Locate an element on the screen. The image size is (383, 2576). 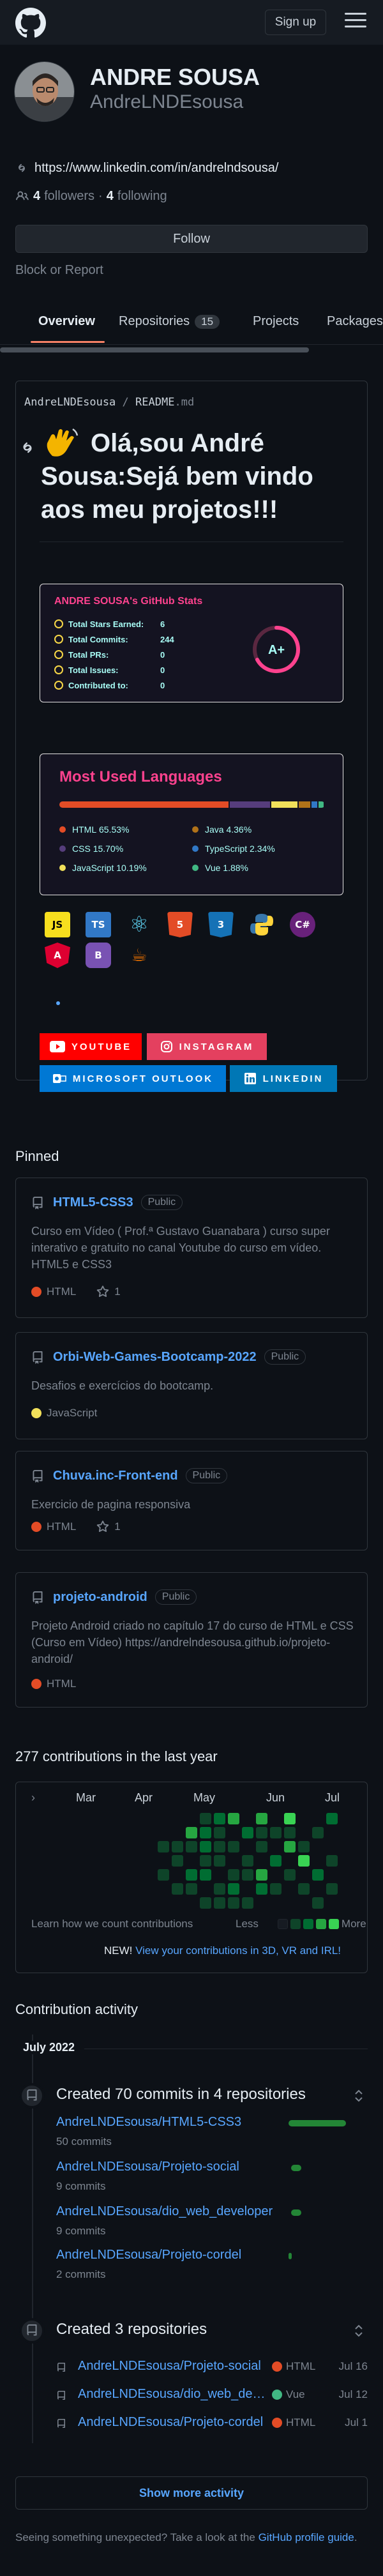
commit-count: 2 commits is located at coordinates (80, 2275).